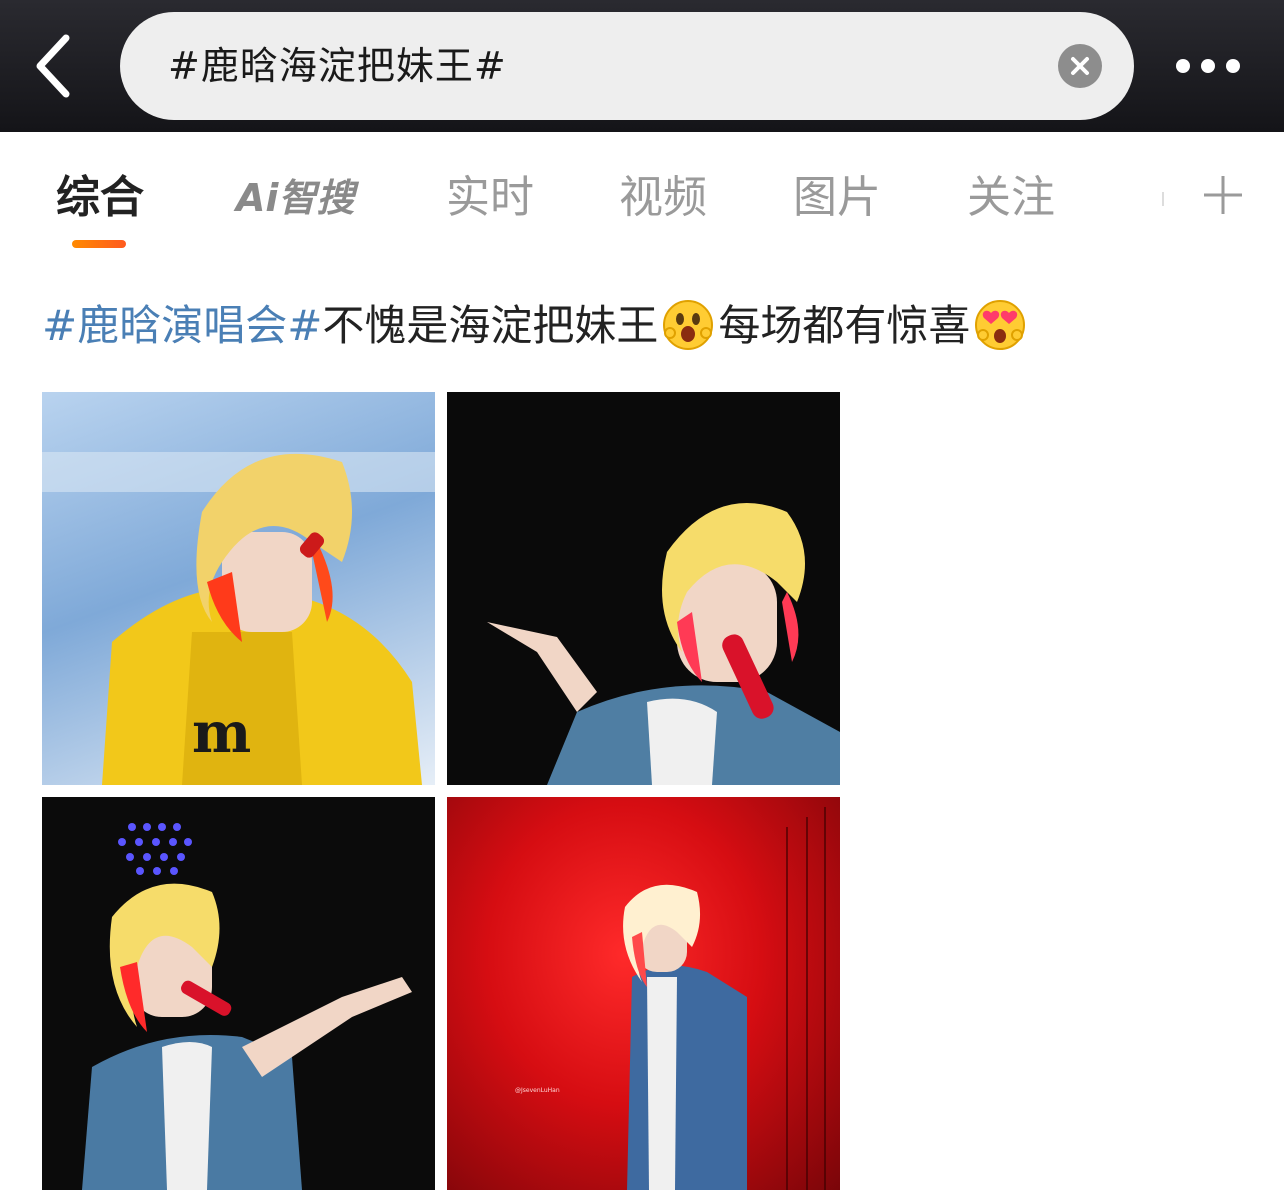  I want to click on photo-watermark: @JsevenLuHan, so click(537, 1090).